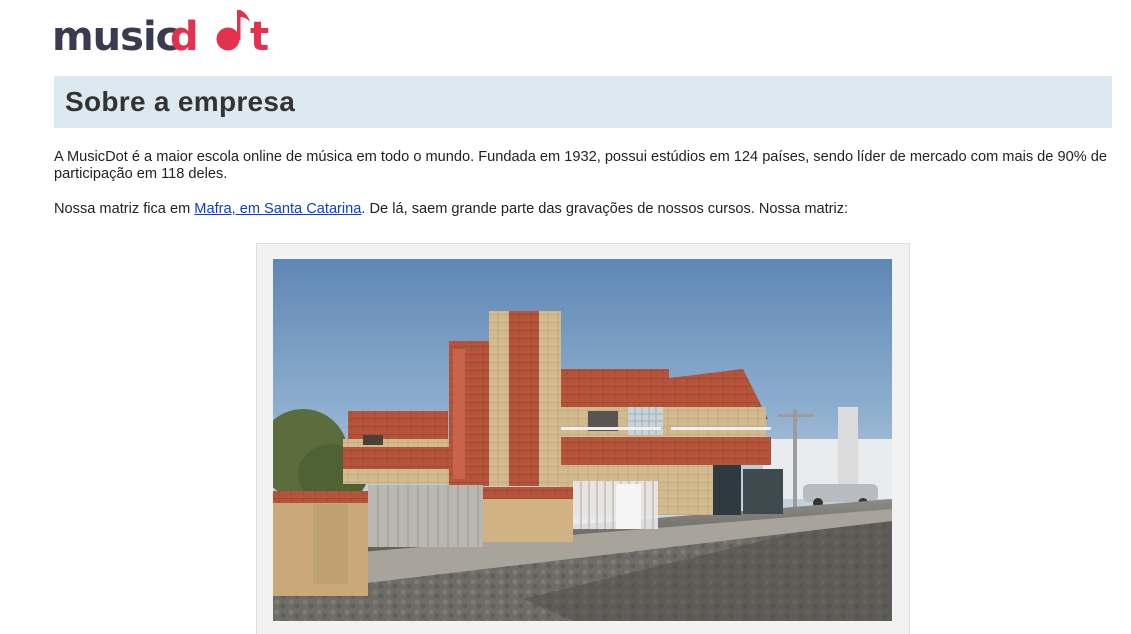 The height and width of the screenshot is (634, 1131). What do you see at coordinates (259, 37) in the screenshot?
I see `logo-text-t: t` at bounding box center [259, 37].